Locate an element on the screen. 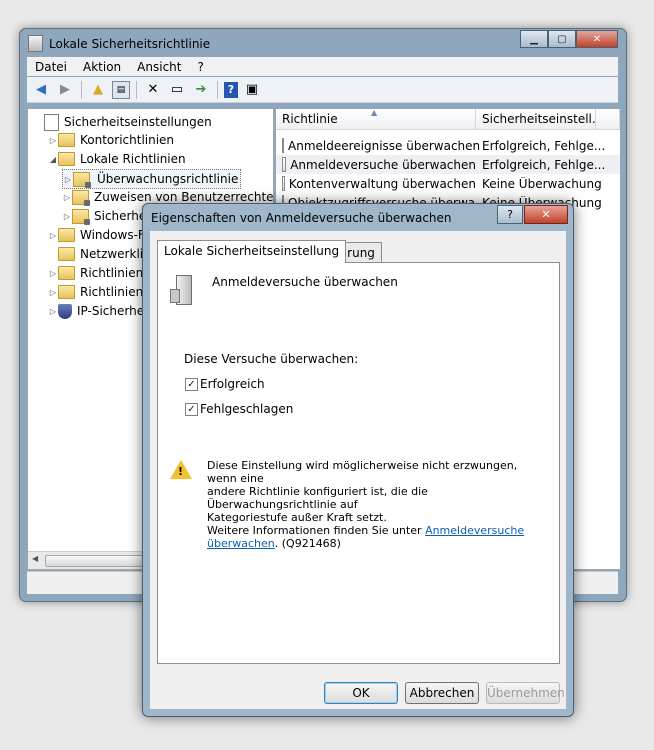 The image size is (654, 750). column-header-label: Richtlinie is located at coordinates (310, 119).